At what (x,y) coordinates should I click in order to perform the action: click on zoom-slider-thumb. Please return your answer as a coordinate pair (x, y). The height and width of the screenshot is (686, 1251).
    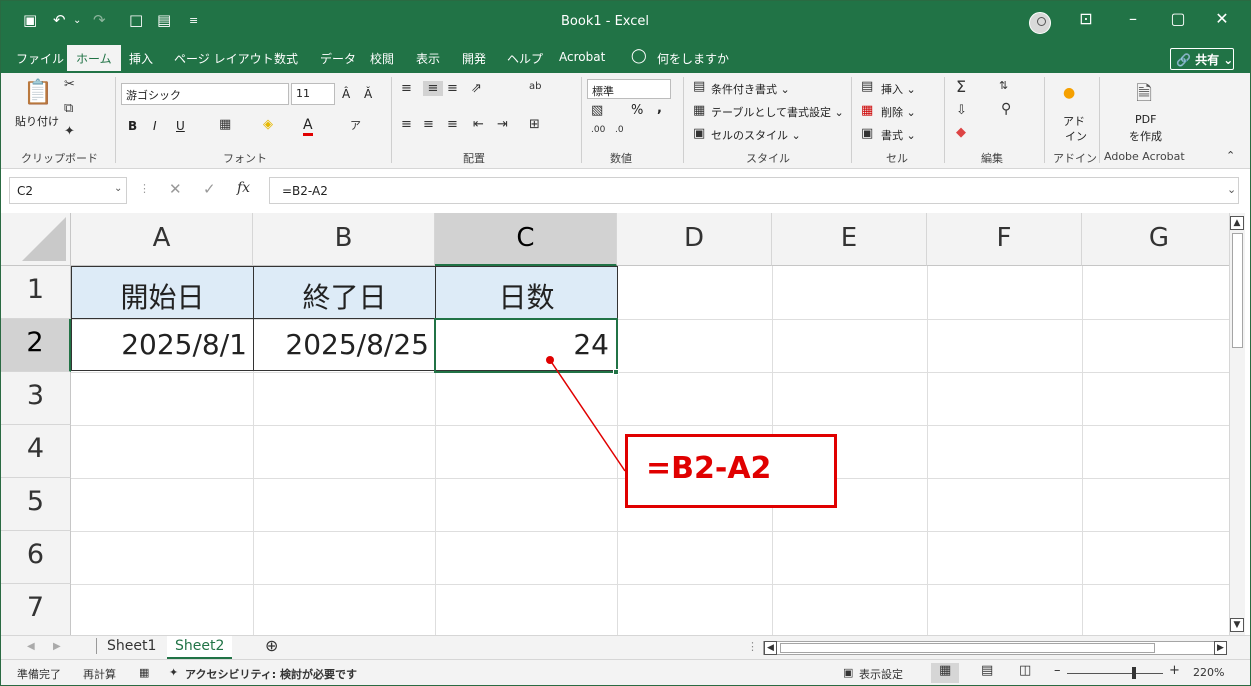
    Looking at the image, I should click on (1134, 673).